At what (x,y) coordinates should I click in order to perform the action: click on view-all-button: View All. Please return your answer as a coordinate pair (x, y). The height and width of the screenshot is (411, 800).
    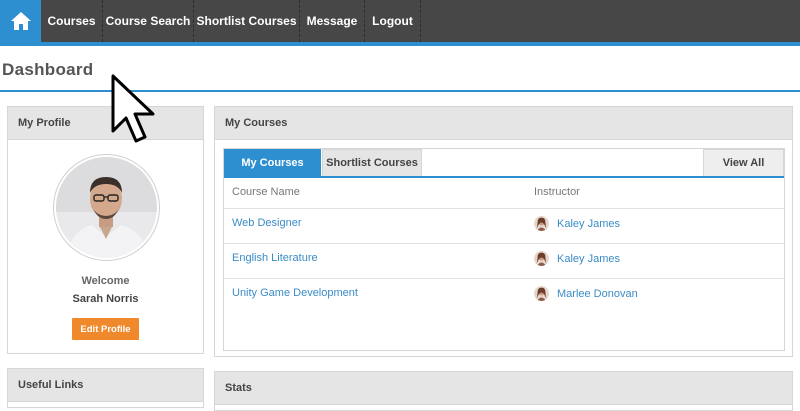
    Looking at the image, I should click on (743, 162).